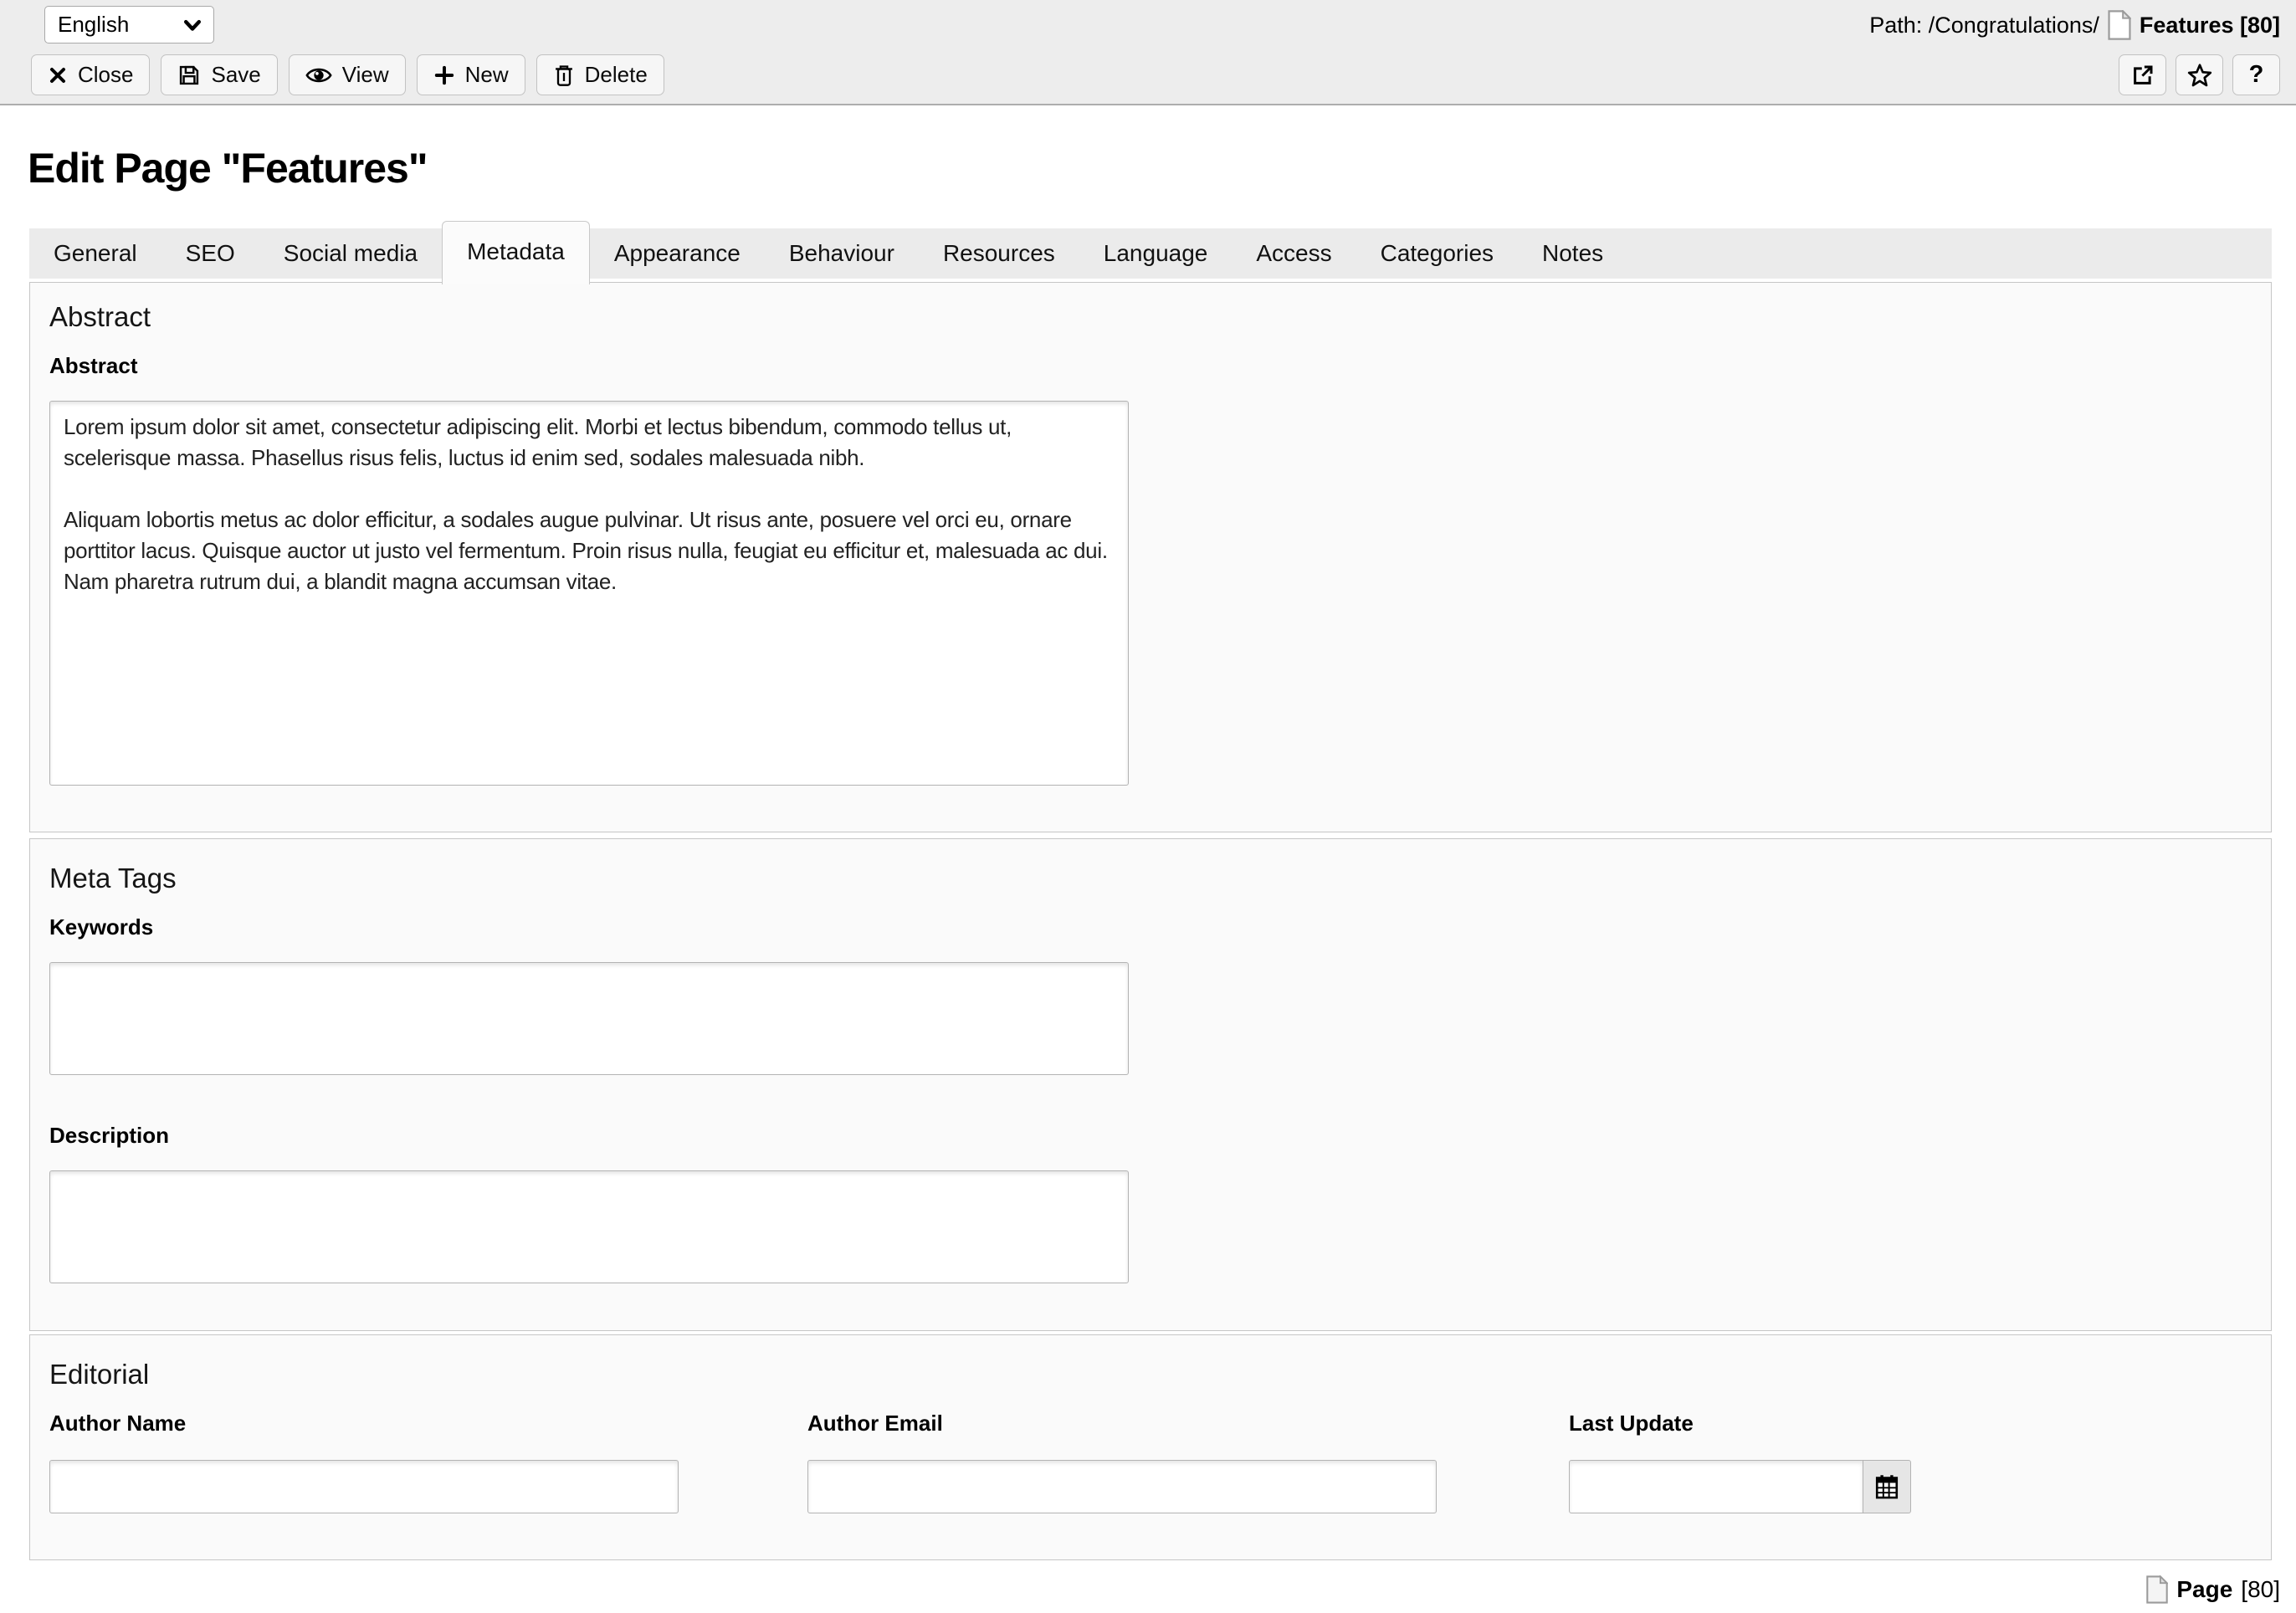 This screenshot has height=1613, width=2296. What do you see at coordinates (236, 74) in the screenshot?
I see `save-button-label: Save` at bounding box center [236, 74].